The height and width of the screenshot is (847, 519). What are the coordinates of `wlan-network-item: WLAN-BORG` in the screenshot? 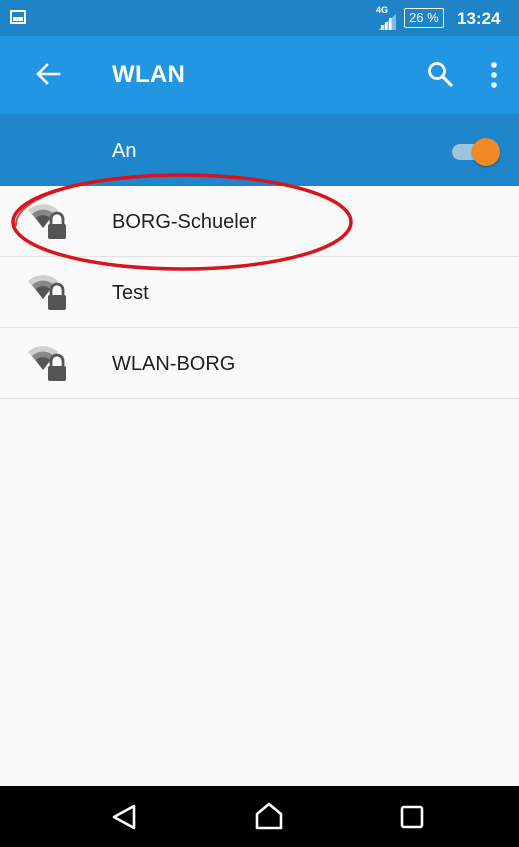 It's located at (259, 363).